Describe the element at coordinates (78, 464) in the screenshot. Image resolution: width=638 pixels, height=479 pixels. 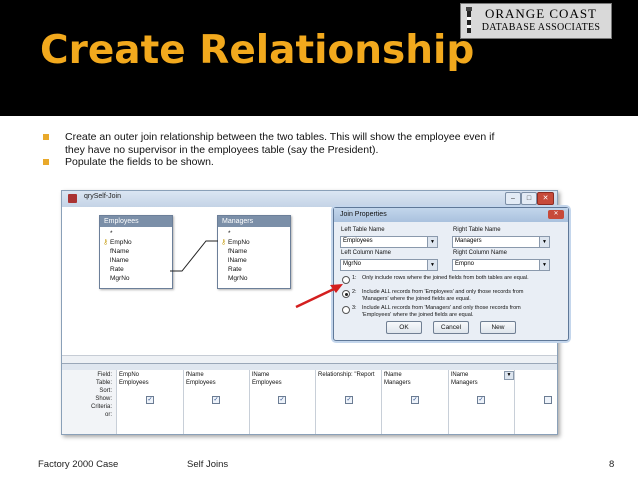
I see `footer-left: Factory 2000 Case` at that location.